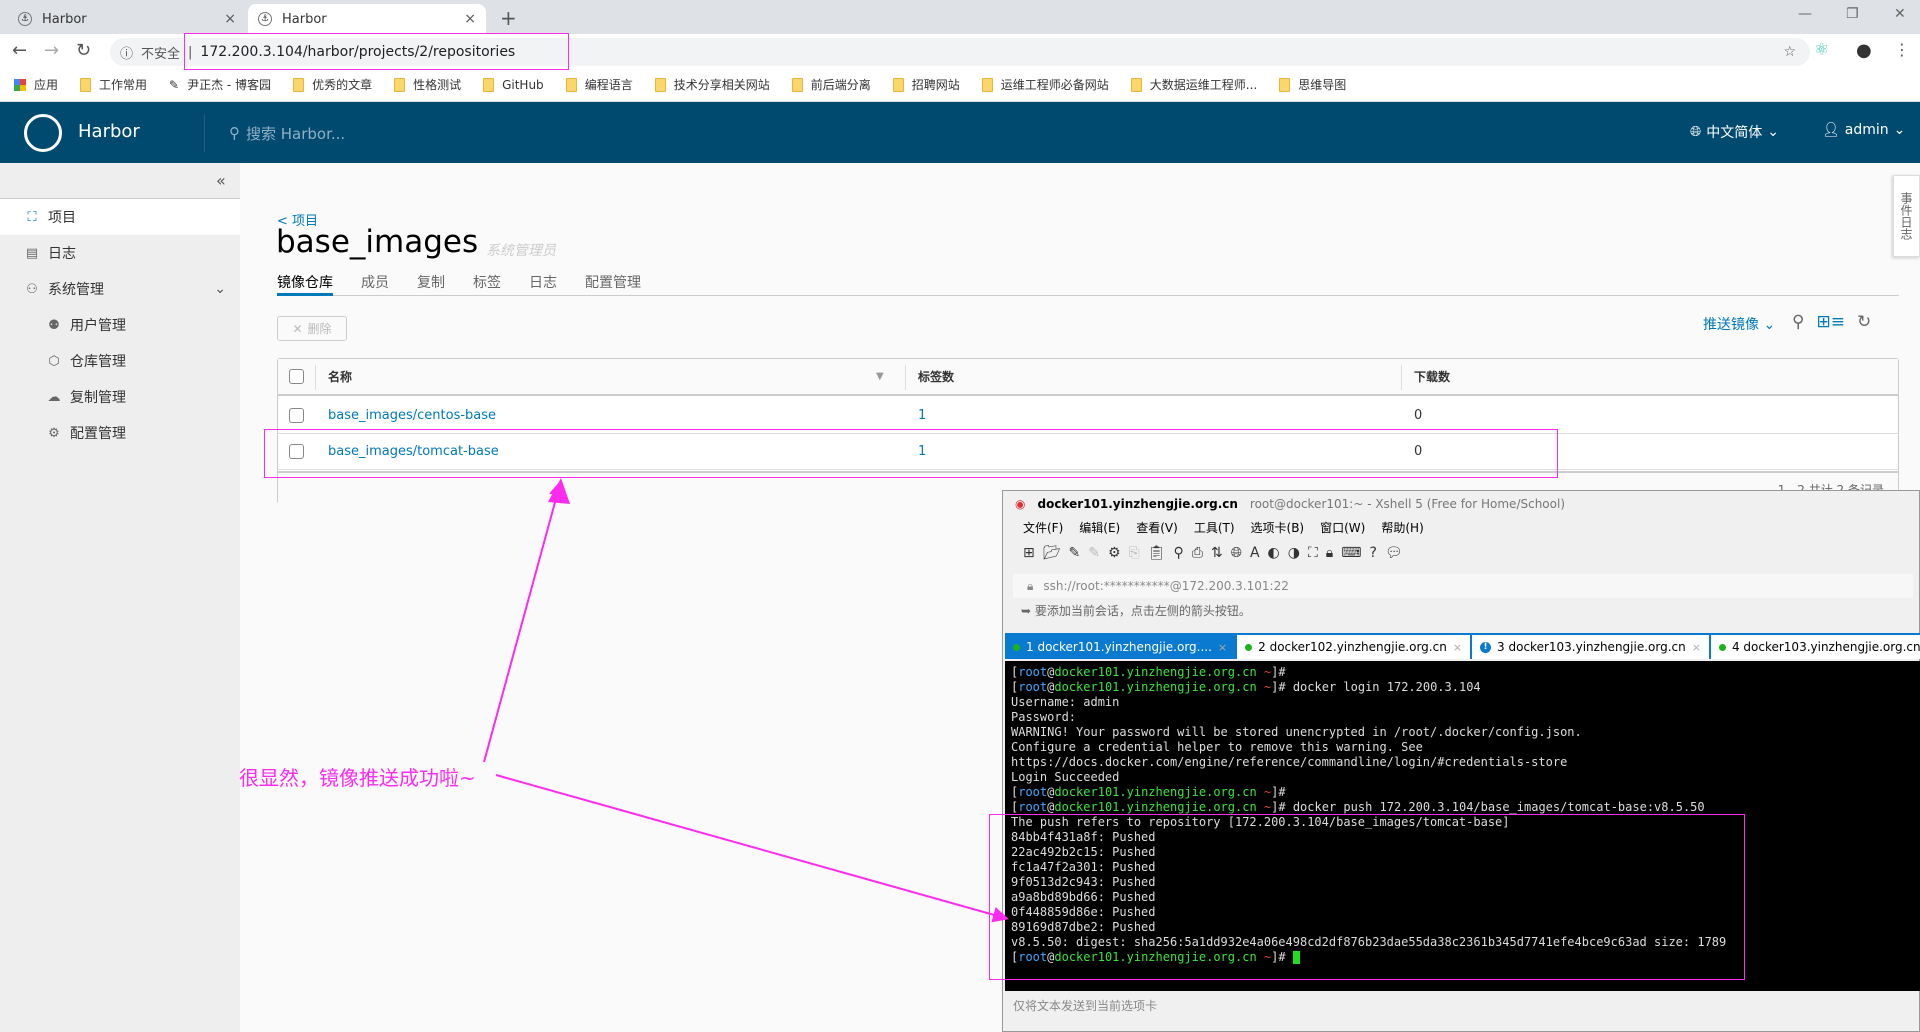  Describe the element at coordinates (120, 217) in the screenshot. I see `sidebar-item-projects: ⛶ 项目` at that location.